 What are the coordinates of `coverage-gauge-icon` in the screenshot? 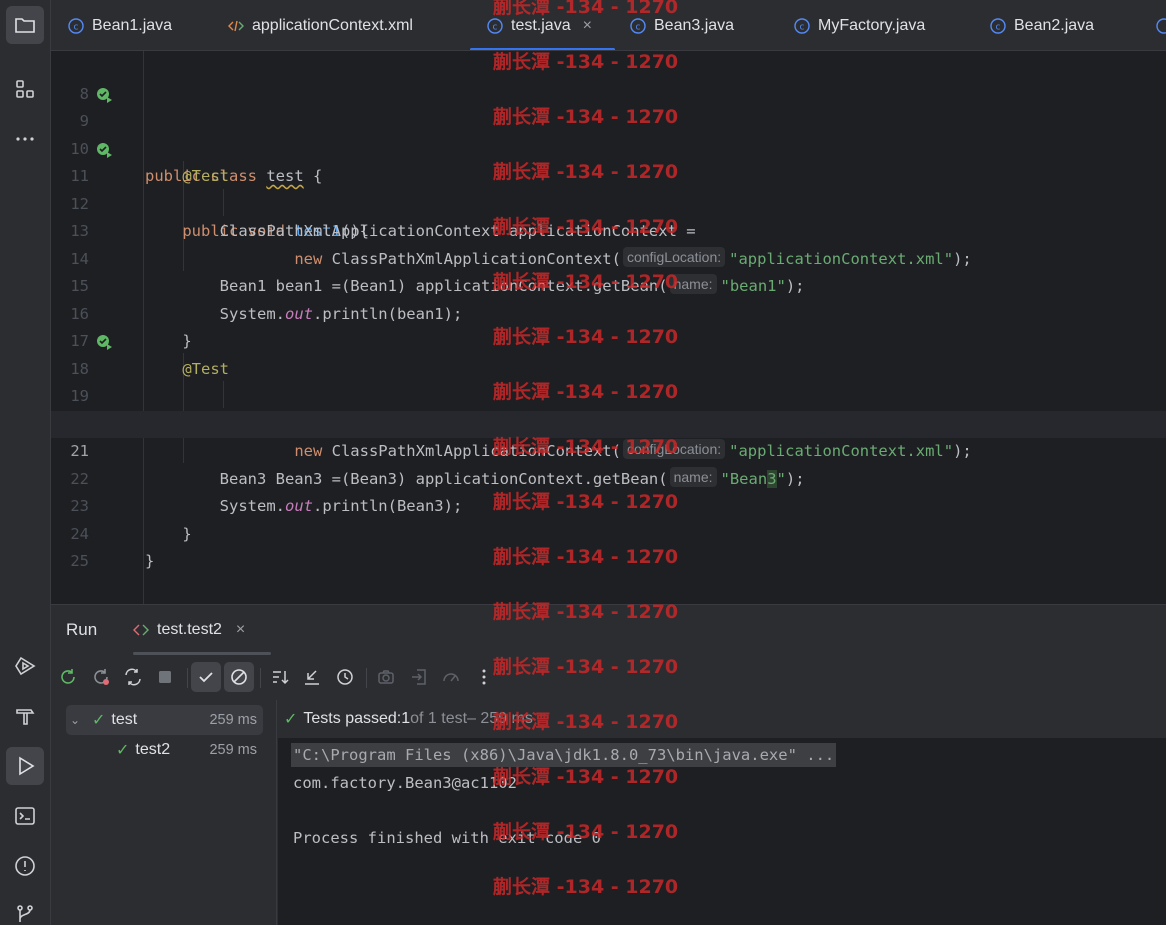 It's located at (451, 677).